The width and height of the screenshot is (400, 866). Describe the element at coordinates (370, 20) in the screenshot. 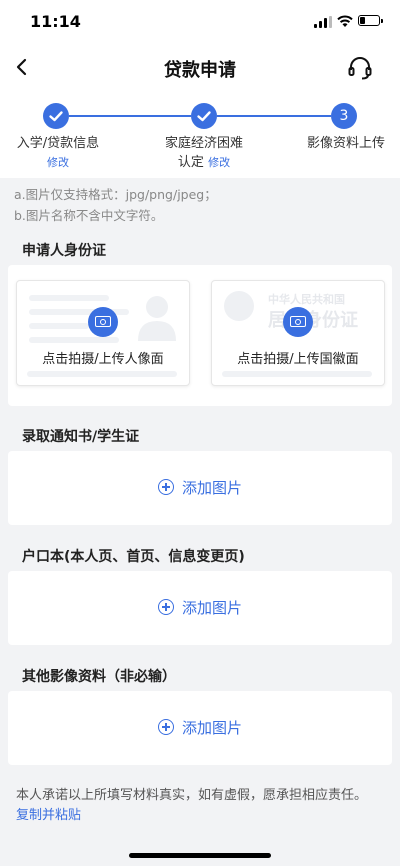

I see `battery-icon` at that location.